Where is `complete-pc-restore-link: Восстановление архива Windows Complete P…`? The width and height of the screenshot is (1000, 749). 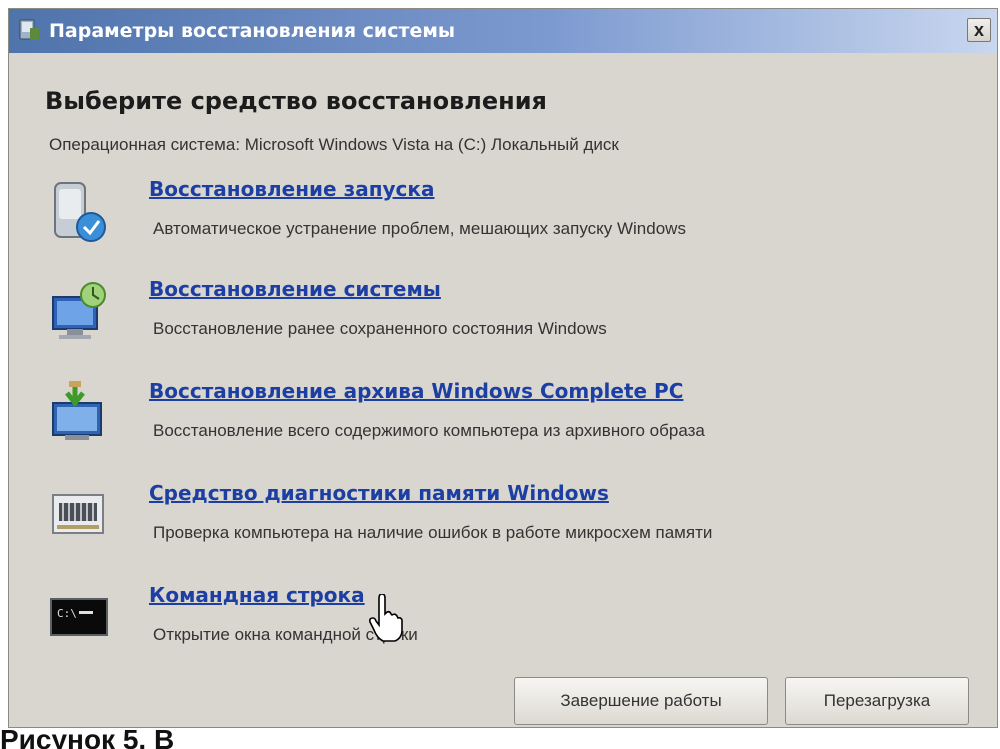 complete-pc-restore-link: Восстановление архива Windows Complete P… is located at coordinates (416, 391).